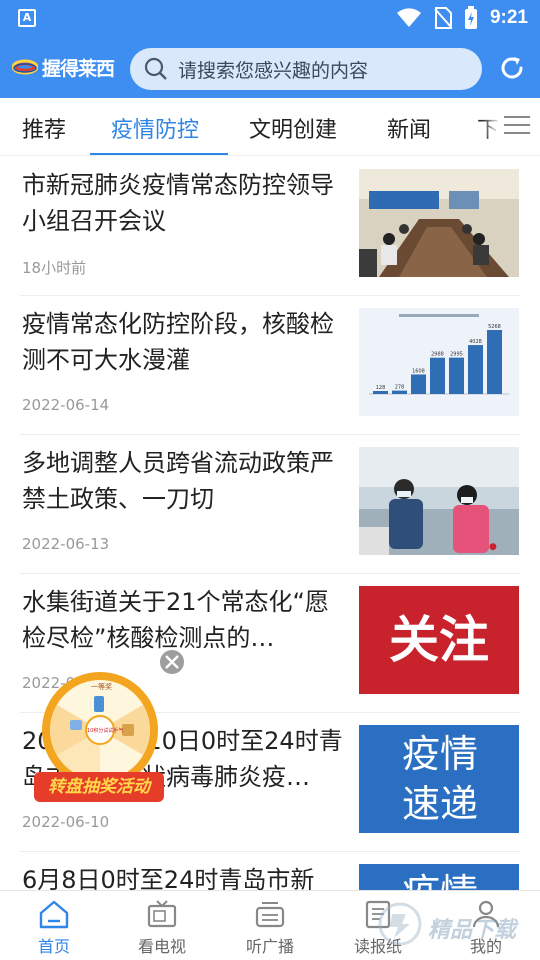 The width and height of the screenshot is (540, 960). What do you see at coordinates (183, 342) in the screenshot?
I see `news-title: 疫情常态化防控阶段，核酸检测不可大水漫灌` at bounding box center [183, 342].